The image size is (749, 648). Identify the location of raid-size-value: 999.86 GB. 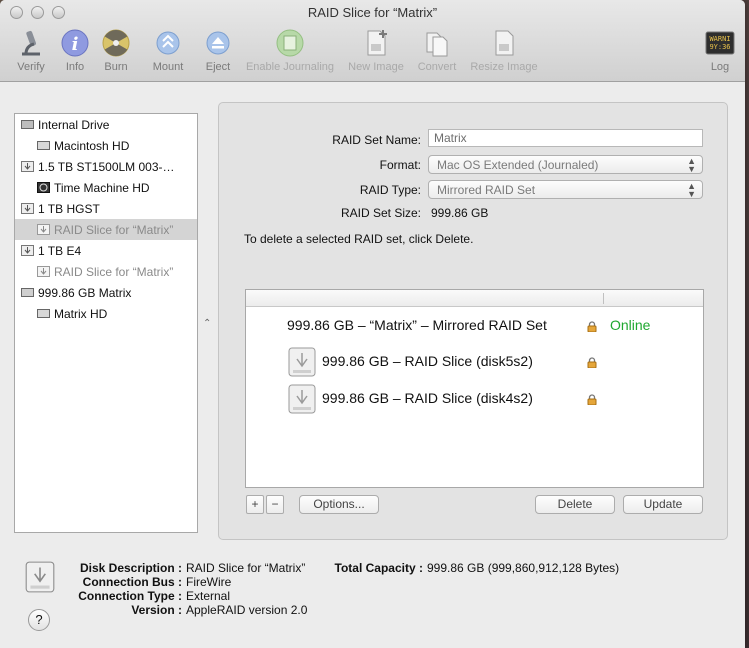
(460, 213).